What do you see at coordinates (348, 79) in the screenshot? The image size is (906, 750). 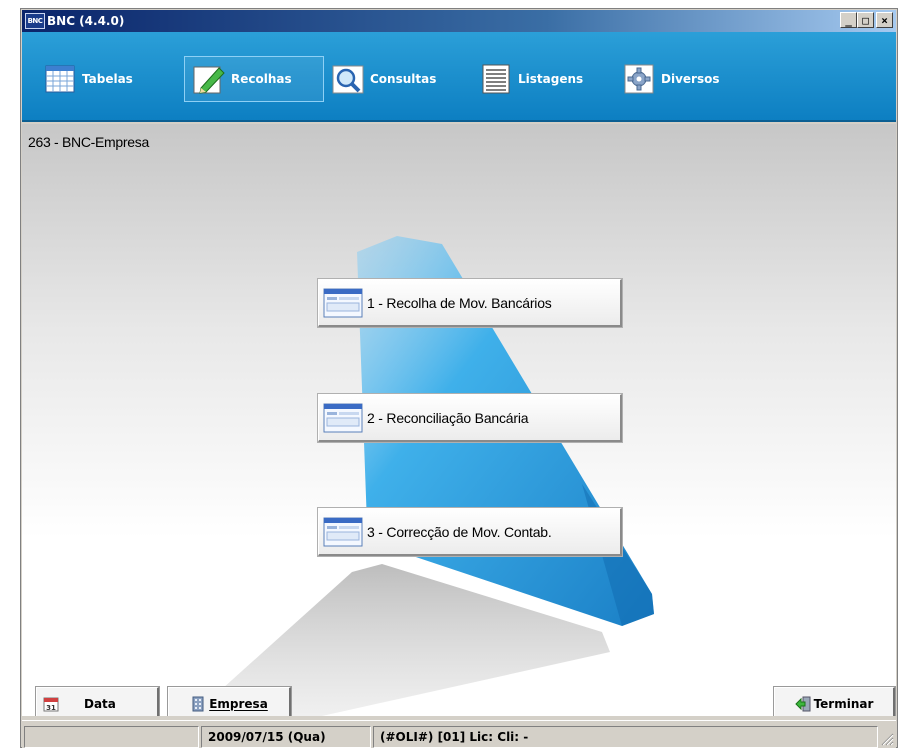 I see `magnifier-icon` at bounding box center [348, 79].